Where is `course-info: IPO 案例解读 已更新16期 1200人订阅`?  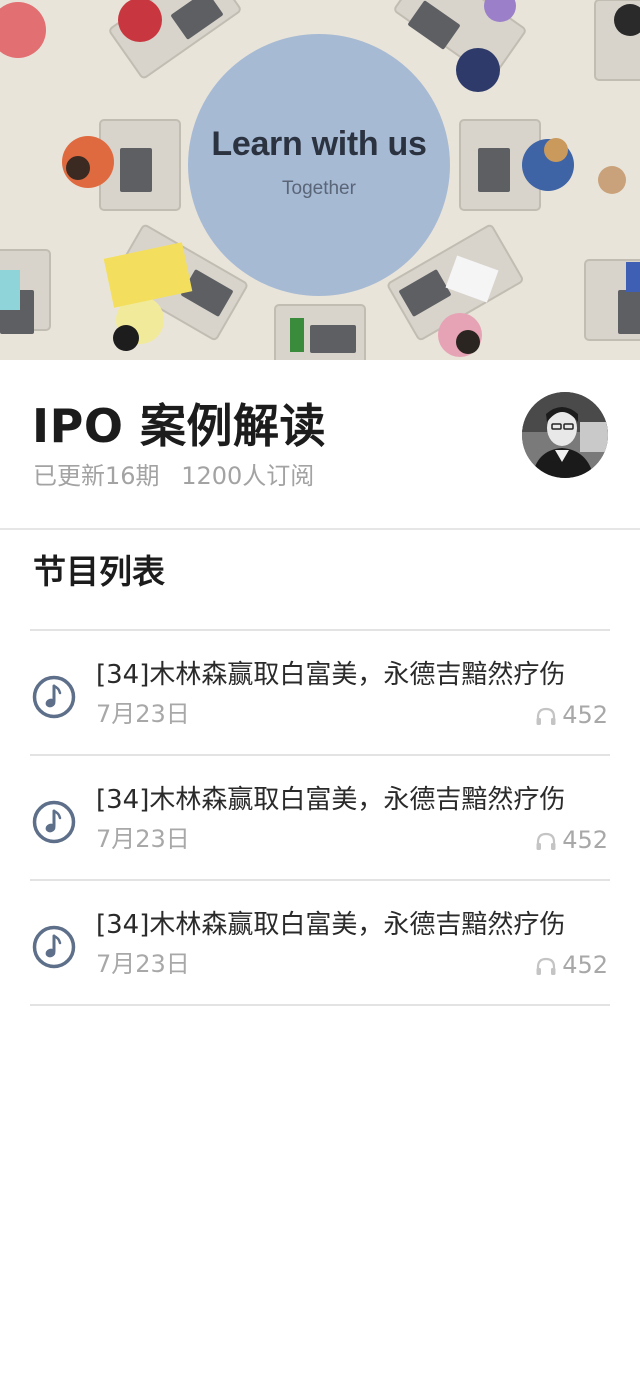
course-info: IPO 案例解读 已更新16期 1200人订阅 is located at coordinates (320, 445).